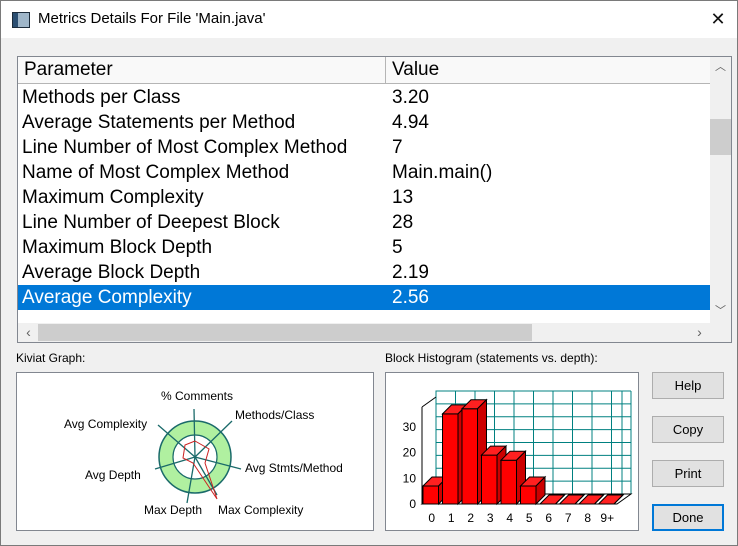 This screenshot has height=546, width=738. What do you see at coordinates (159, 122) in the screenshot?
I see `parameter-cell: Average Statements per Method` at bounding box center [159, 122].